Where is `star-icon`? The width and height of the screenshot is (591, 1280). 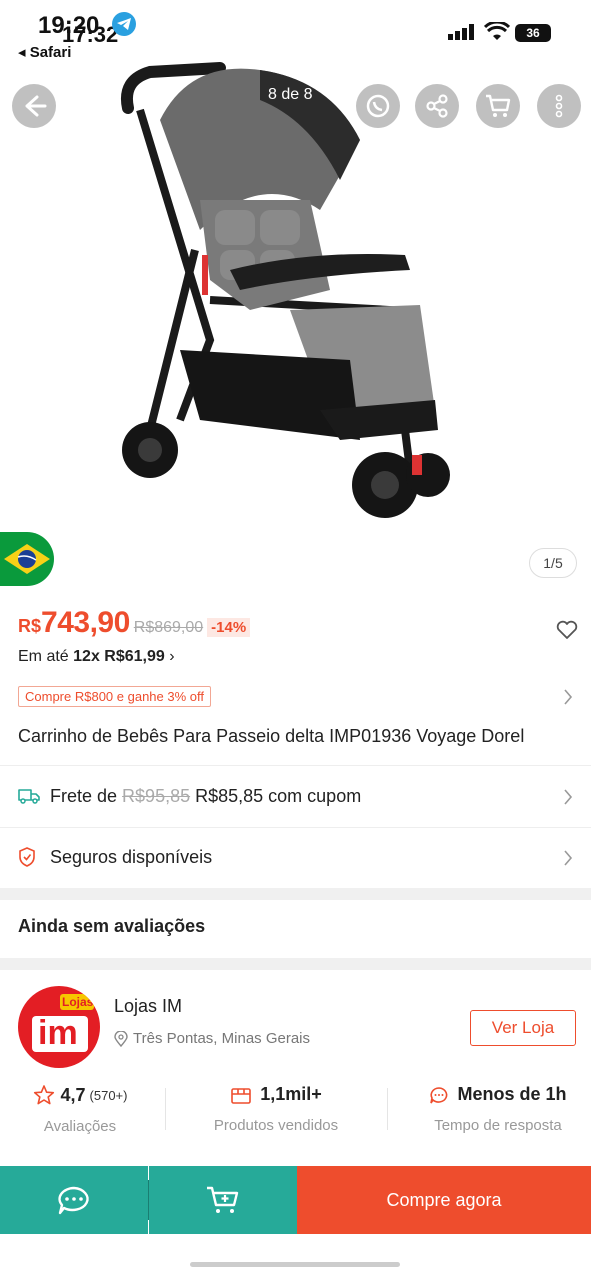 star-icon is located at coordinates (43, 1095).